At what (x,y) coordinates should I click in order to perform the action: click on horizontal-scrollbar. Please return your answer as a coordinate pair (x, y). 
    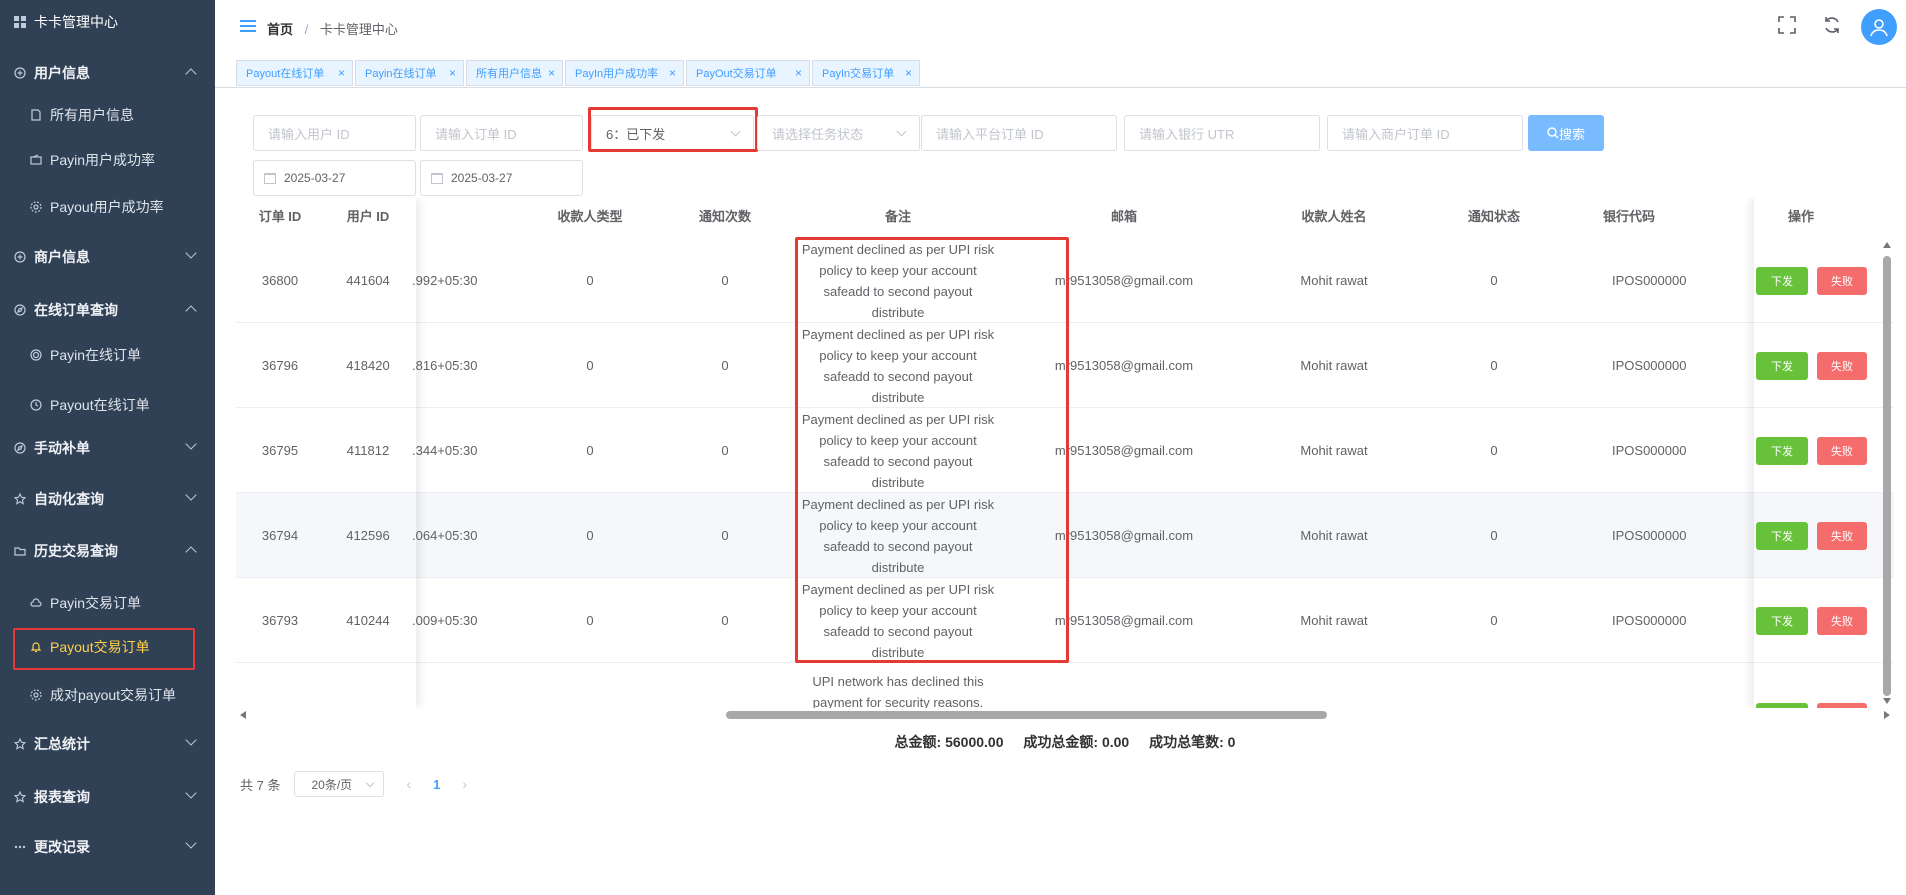
    Looking at the image, I should click on (1065, 715).